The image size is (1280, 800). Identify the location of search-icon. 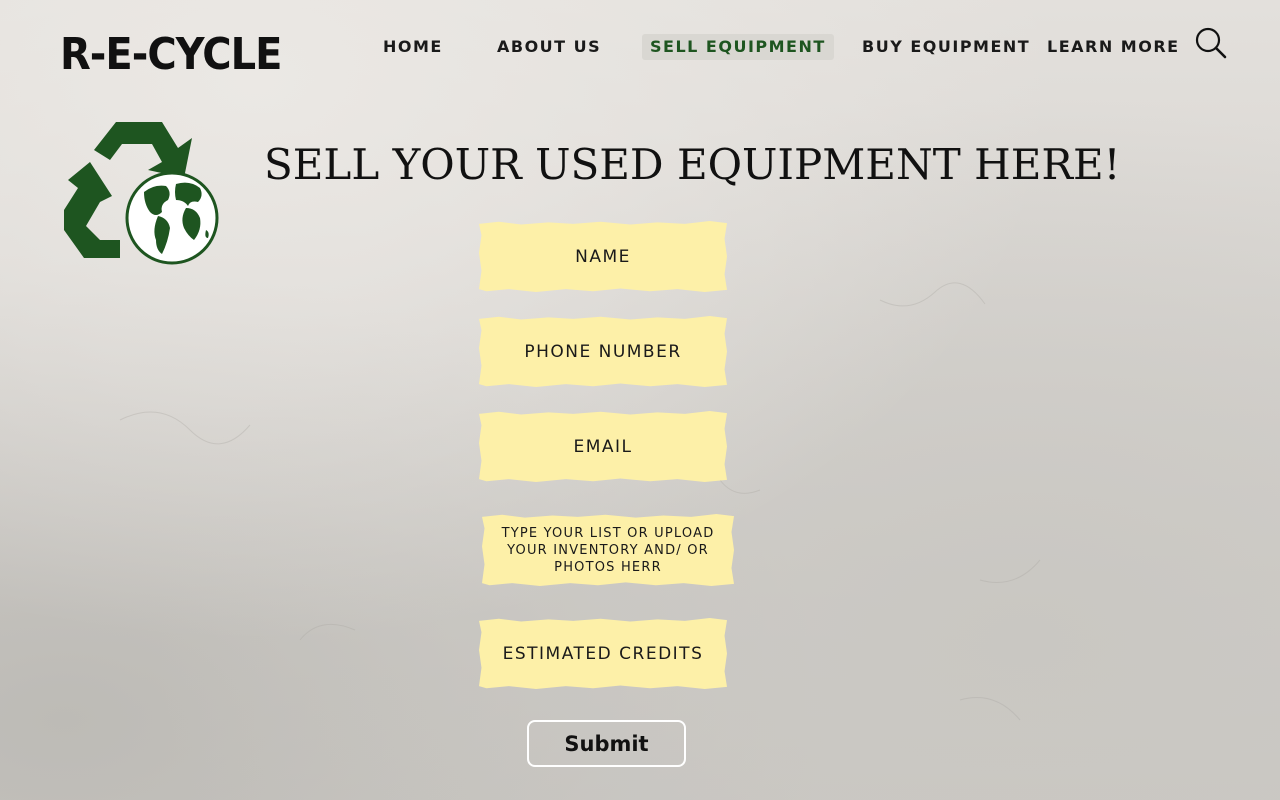
(1211, 43).